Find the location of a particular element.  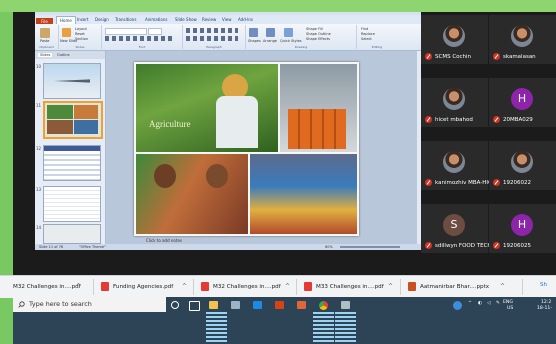

download-name: M33 Challenges in....pdf is located at coordinates (350, 287).